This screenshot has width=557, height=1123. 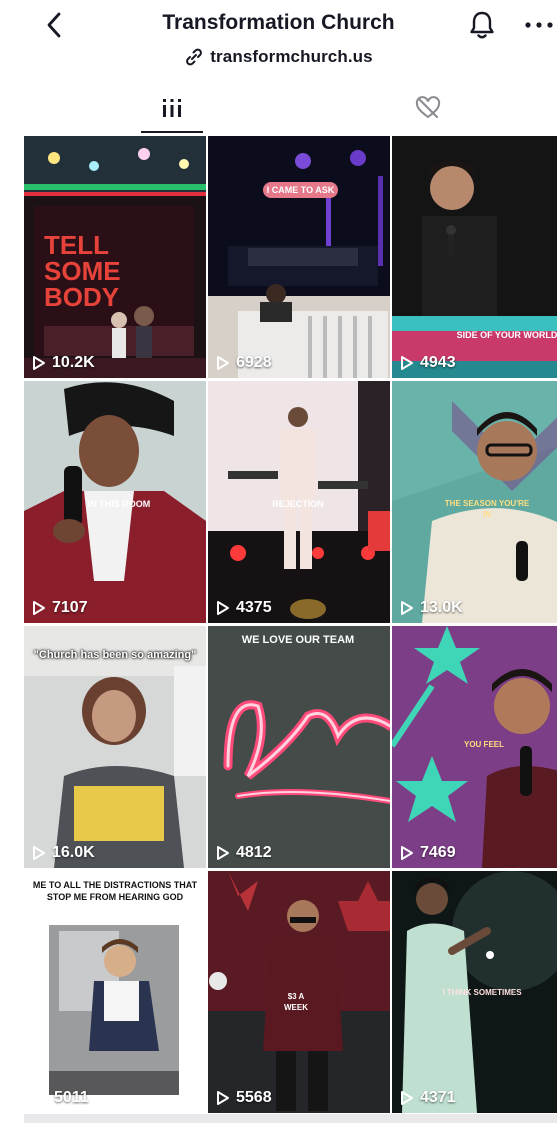 I want to click on next-row-peek, so click(x=290, y=1118).